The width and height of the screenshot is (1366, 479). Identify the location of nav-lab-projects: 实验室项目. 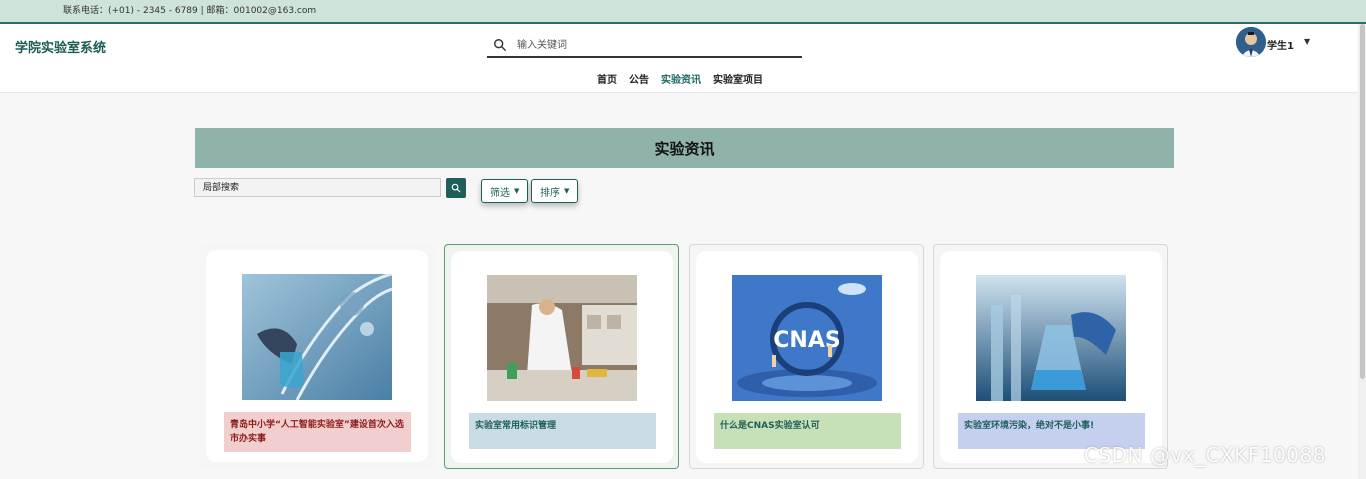
(738, 78).